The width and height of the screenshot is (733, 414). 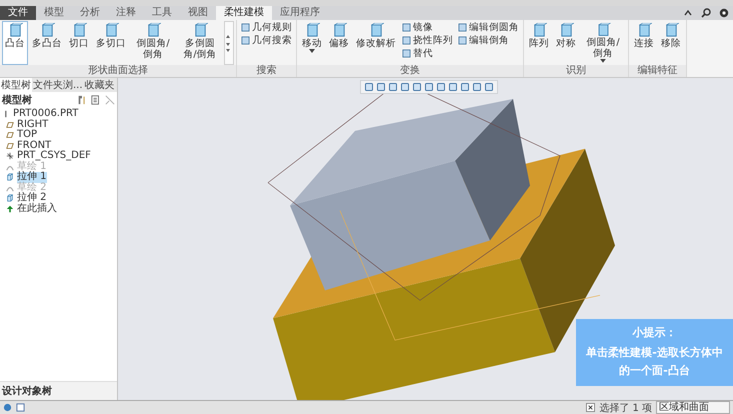 I want to click on axes-icon, so click(x=10, y=156).